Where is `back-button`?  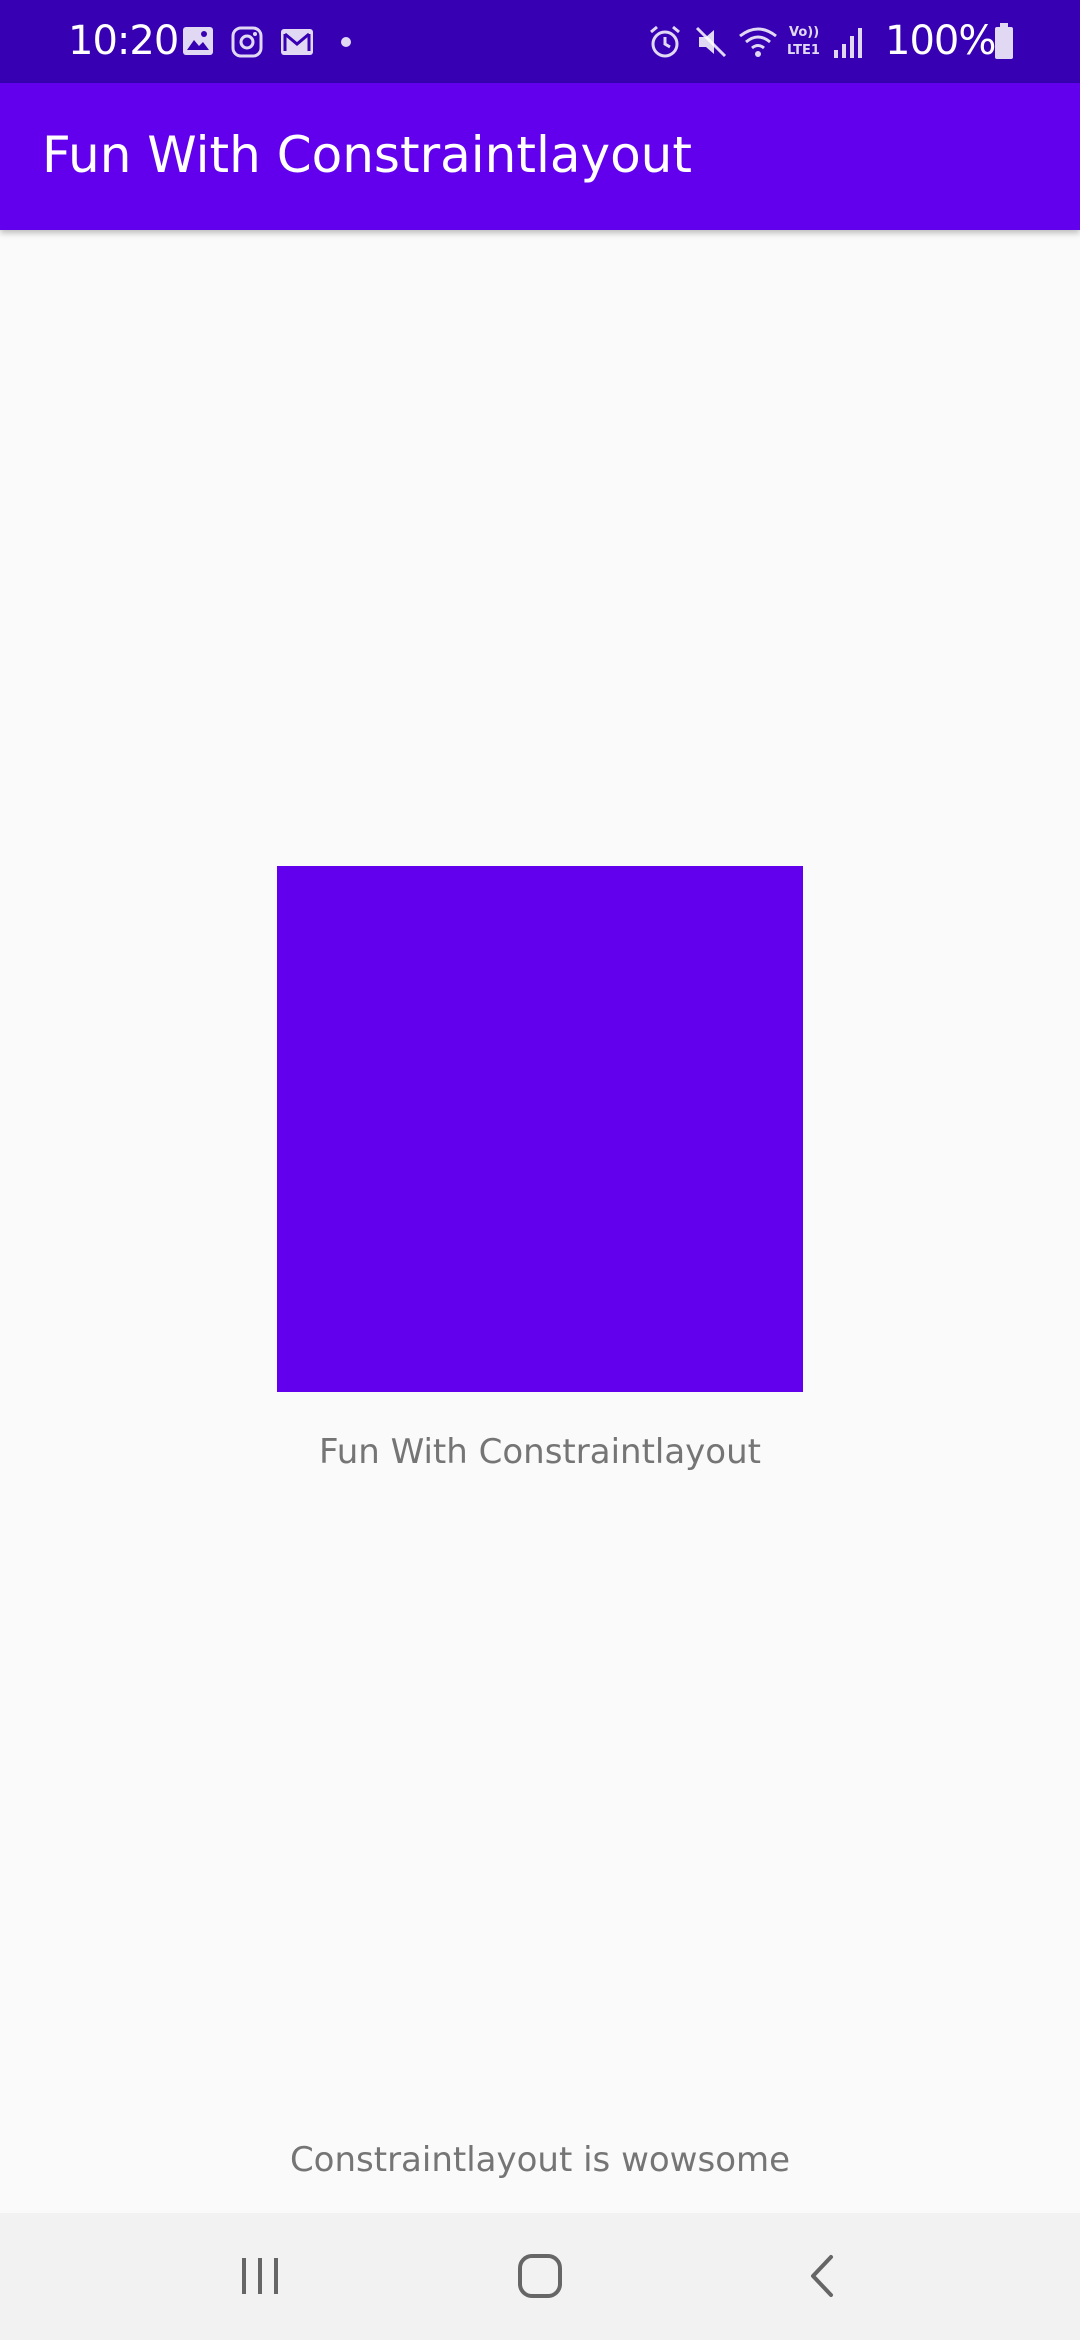 back-button is located at coordinates (822, 2276).